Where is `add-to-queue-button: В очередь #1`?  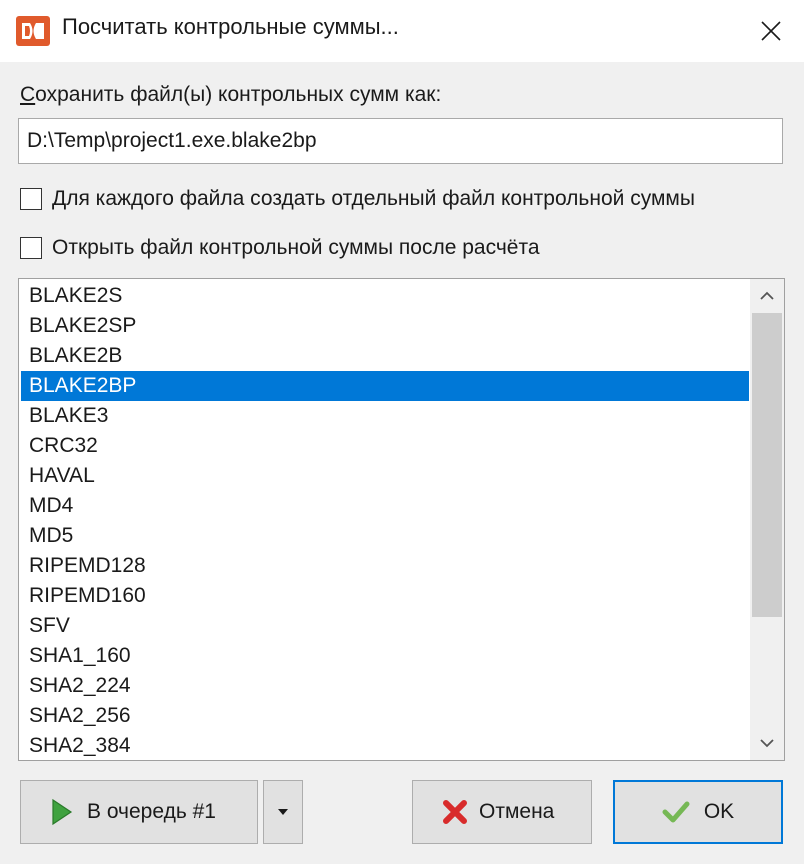 add-to-queue-button: В очередь #1 is located at coordinates (139, 812).